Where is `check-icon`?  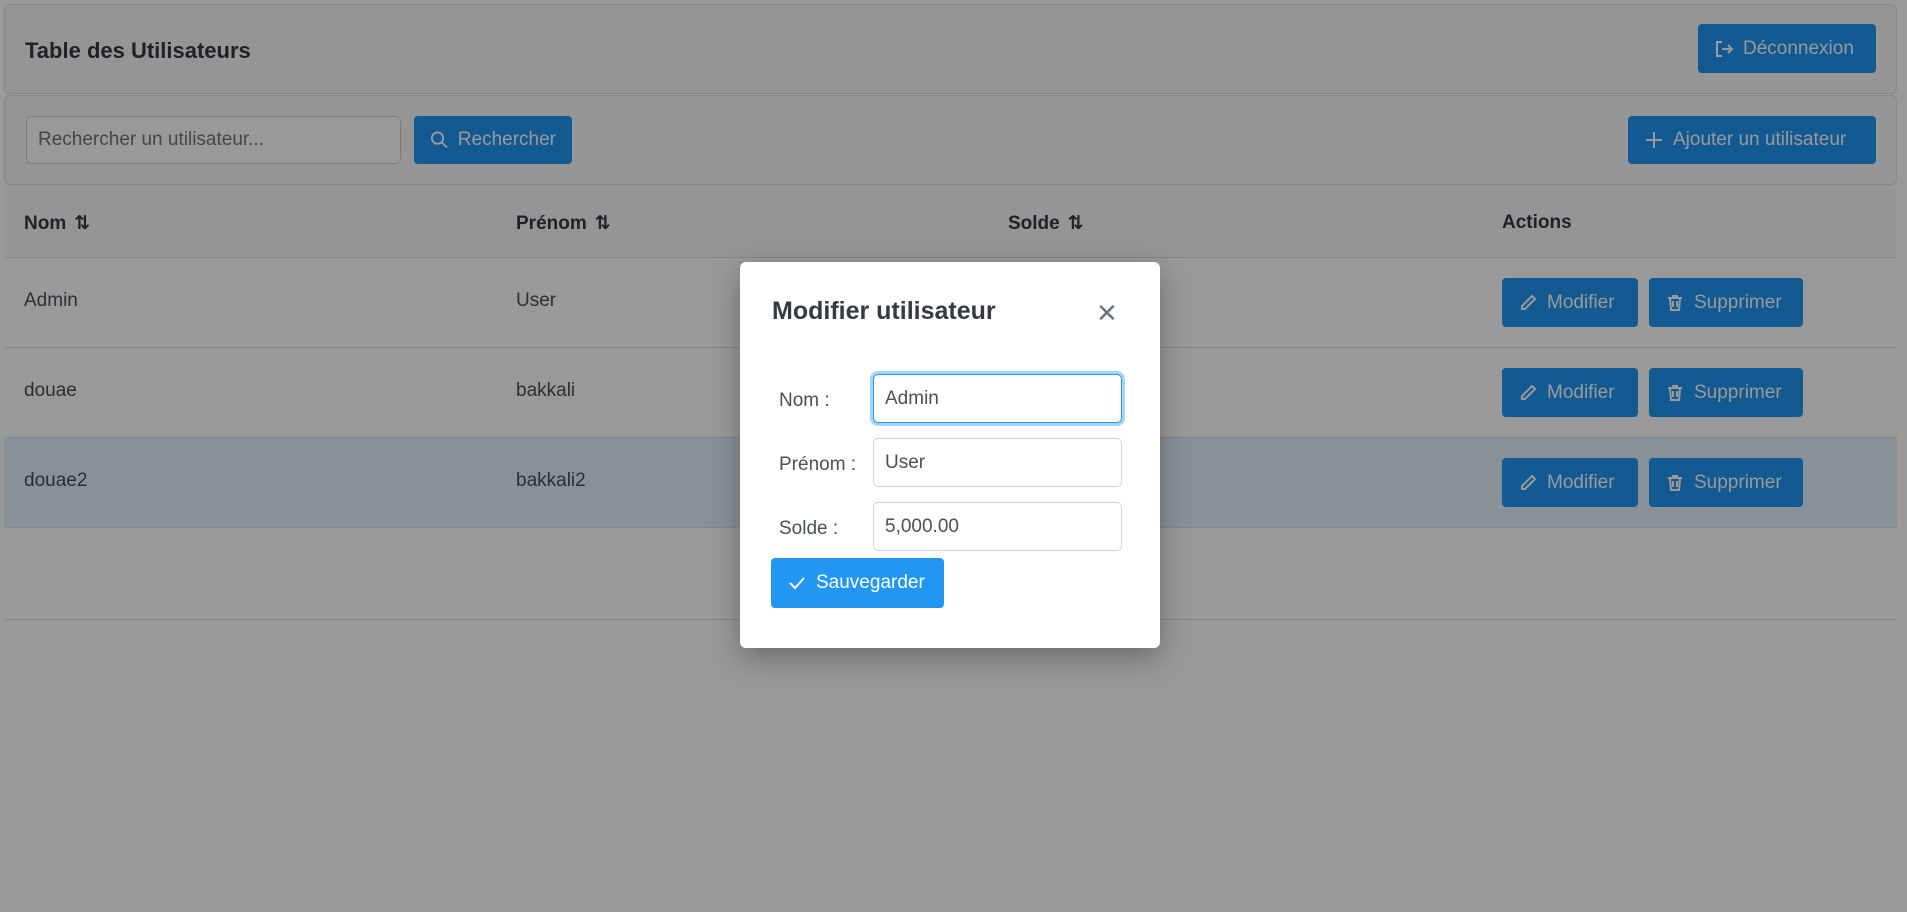 check-icon is located at coordinates (797, 583).